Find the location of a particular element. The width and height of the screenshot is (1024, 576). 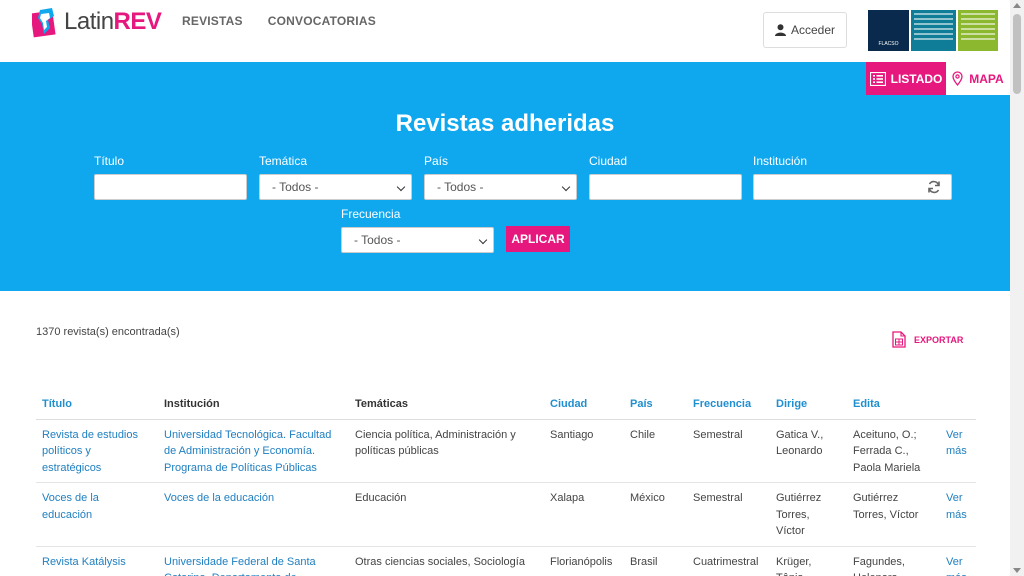

latinrev-logo: LatinREV is located at coordinates (96, 22).